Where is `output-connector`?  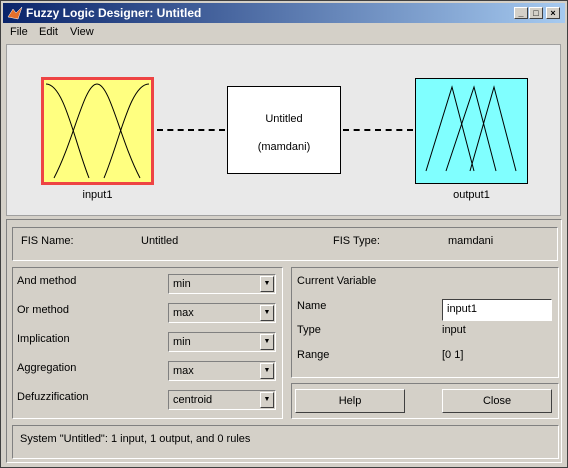
output-connector is located at coordinates (378, 130).